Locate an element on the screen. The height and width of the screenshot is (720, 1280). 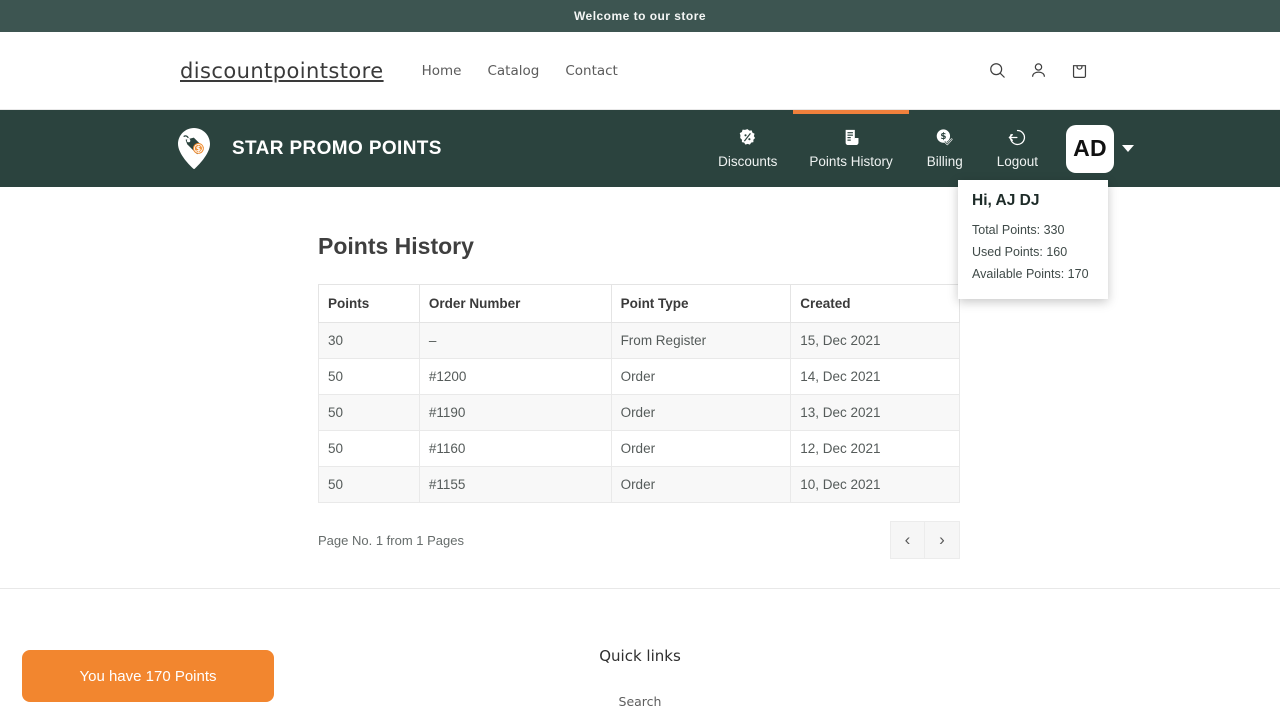
store-header: discountpointstore Home Catalog Contact is located at coordinates (640, 71).